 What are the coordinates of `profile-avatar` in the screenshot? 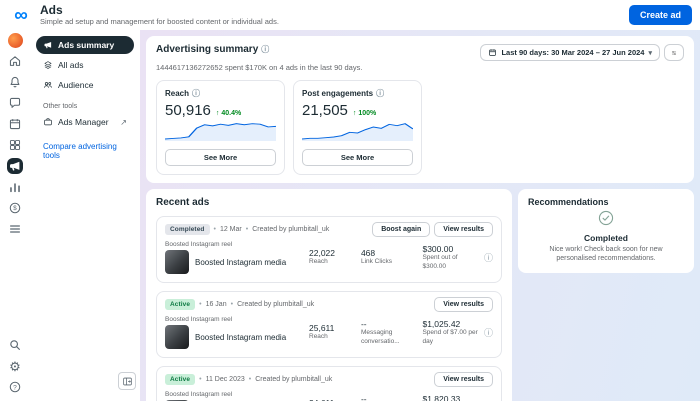 It's located at (15, 40).